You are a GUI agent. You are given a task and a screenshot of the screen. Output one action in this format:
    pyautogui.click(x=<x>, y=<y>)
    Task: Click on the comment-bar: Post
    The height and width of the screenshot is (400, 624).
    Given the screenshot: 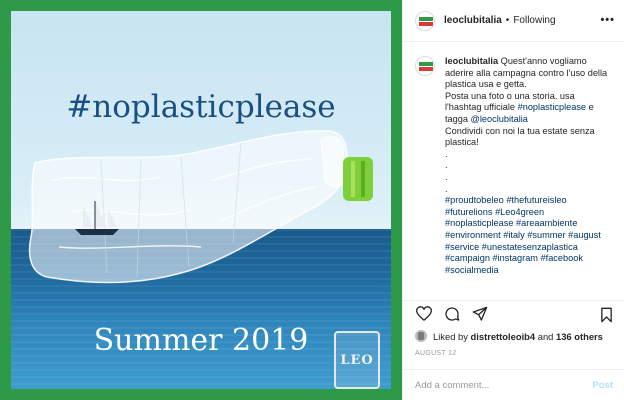 What is the action you would take?
    pyautogui.click(x=513, y=384)
    